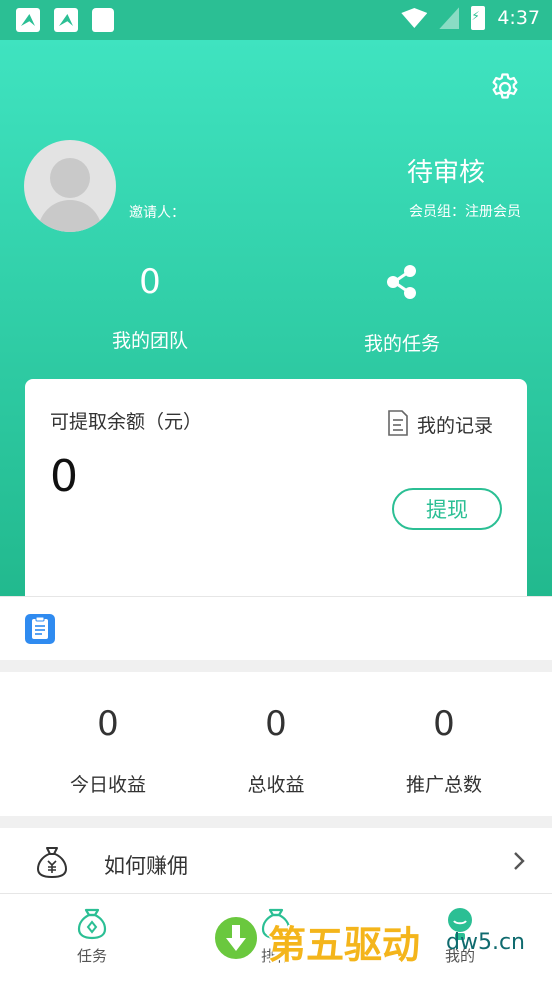  I want to click on status-time: 4:37, so click(518, 18).